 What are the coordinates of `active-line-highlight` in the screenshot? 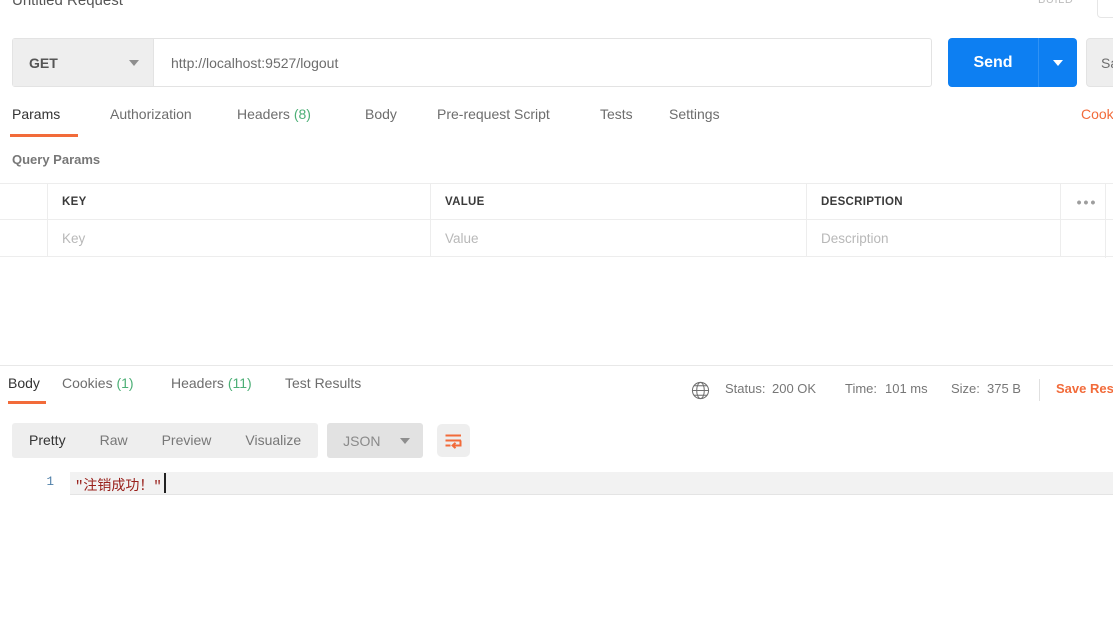 It's located at (591, 483).